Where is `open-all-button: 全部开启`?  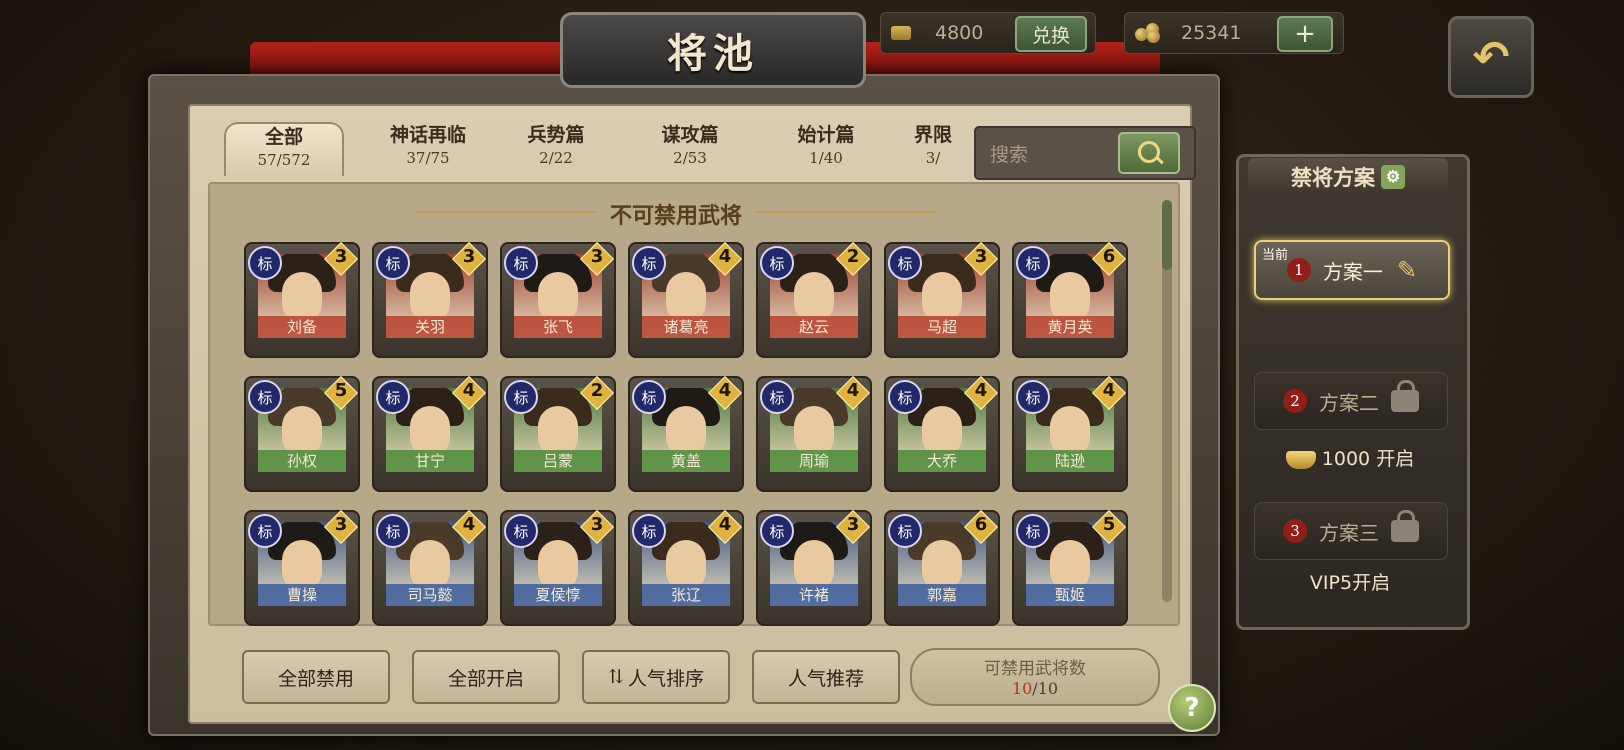 open-all-button: 全部开启 is located at coordinates (486, 677).